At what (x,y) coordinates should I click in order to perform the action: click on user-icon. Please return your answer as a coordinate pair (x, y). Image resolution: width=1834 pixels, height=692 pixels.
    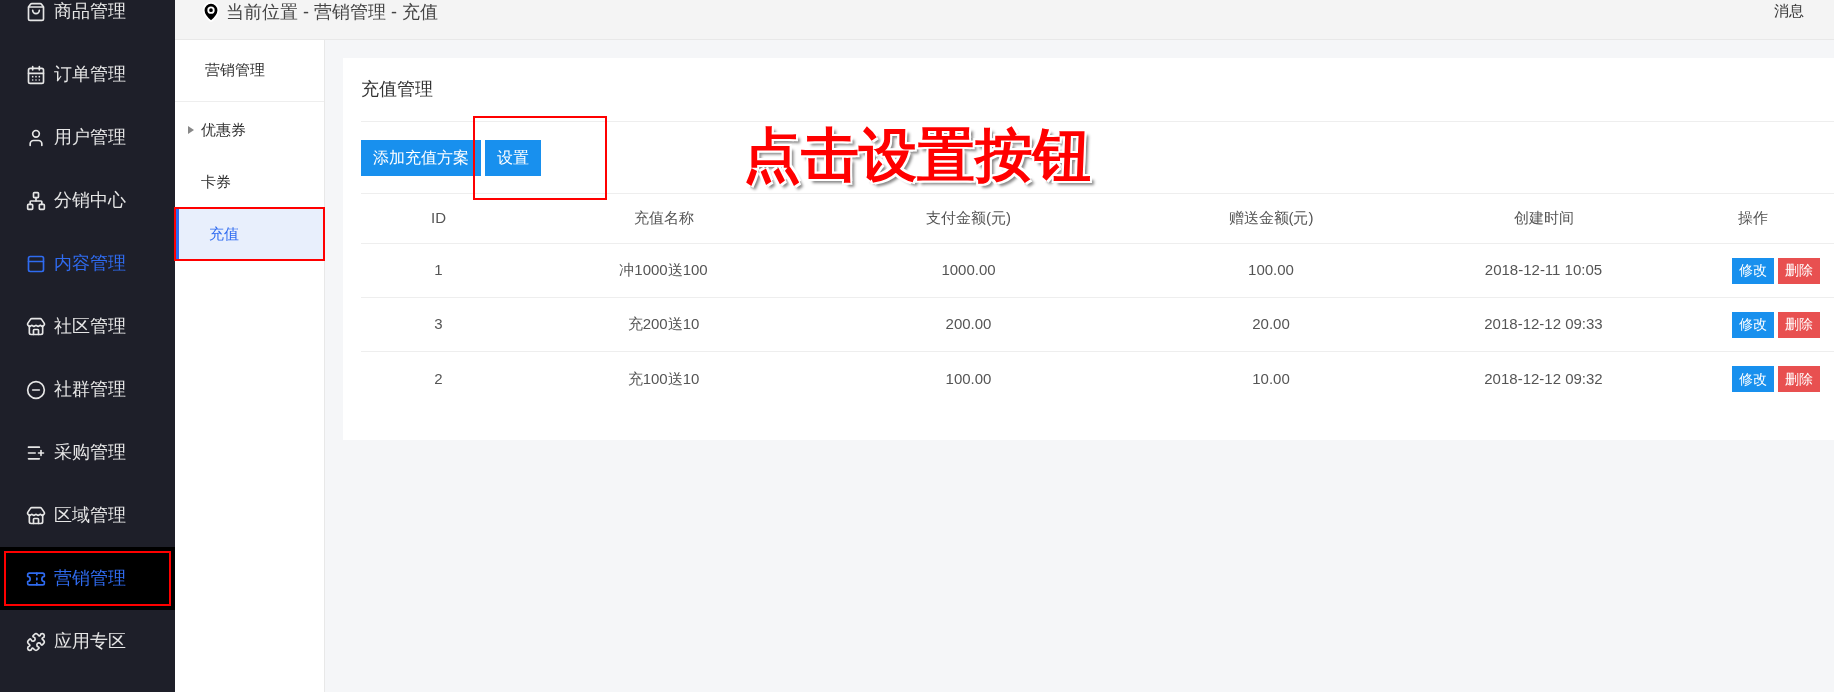
    Looking at the image, I should click on (36, 137).